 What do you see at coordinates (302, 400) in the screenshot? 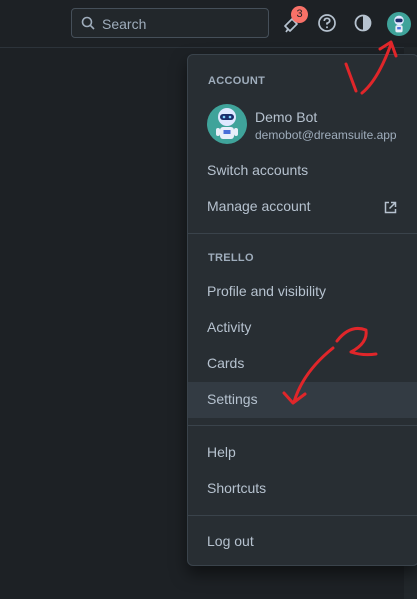
I see `settings-item: Settings` at bounding box center [302, 400].